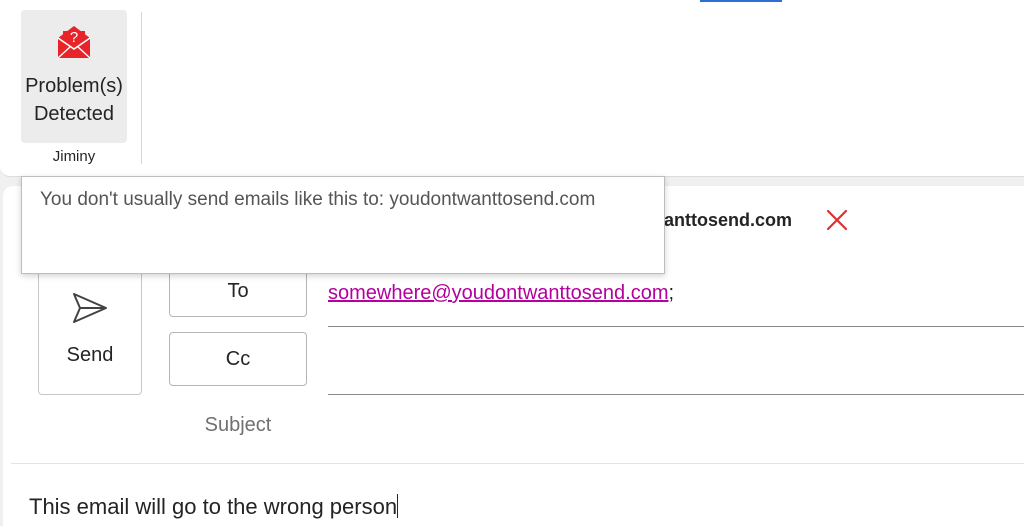 The height and width of the screenshot is (526, 1024). Describe the element at coordinates (837, 220) in the screenshot. I see `close-x-icon` at that location.